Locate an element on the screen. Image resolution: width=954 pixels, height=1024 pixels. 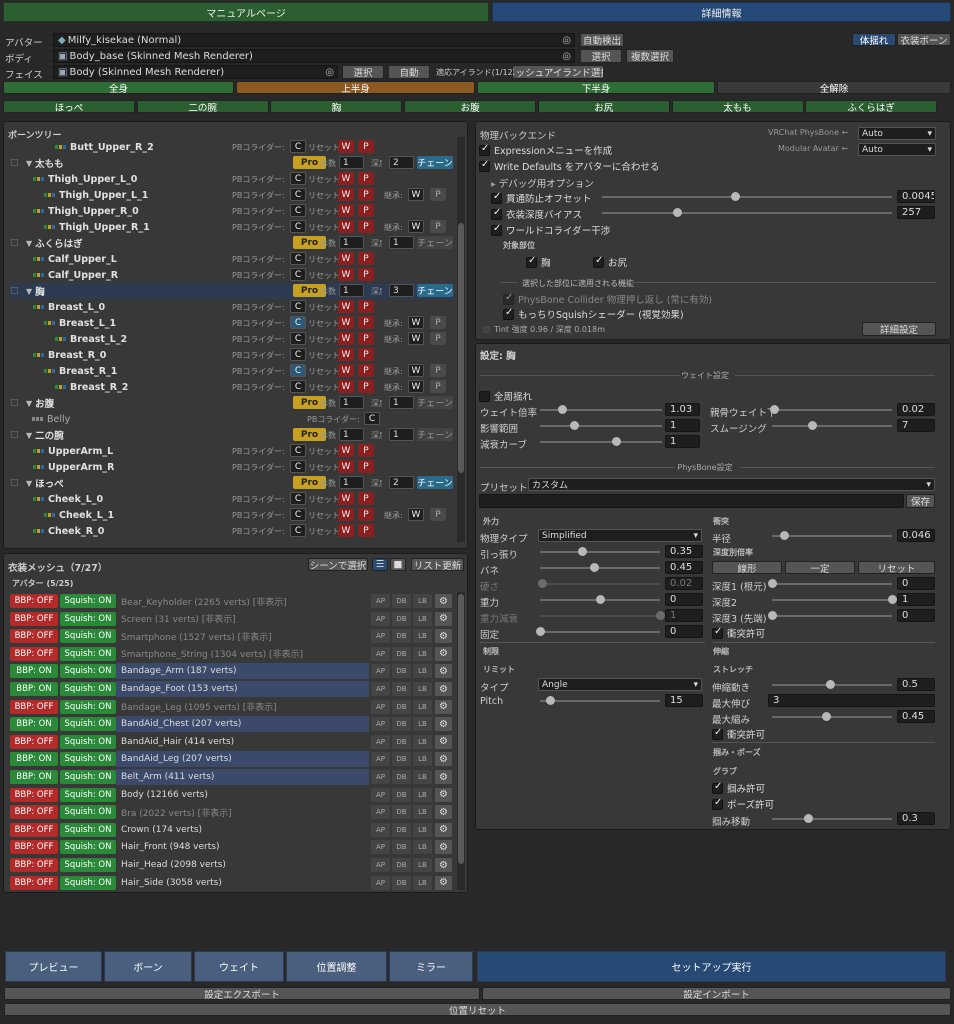
pitch-v-field: 15 is located at coordinates (684, 700).